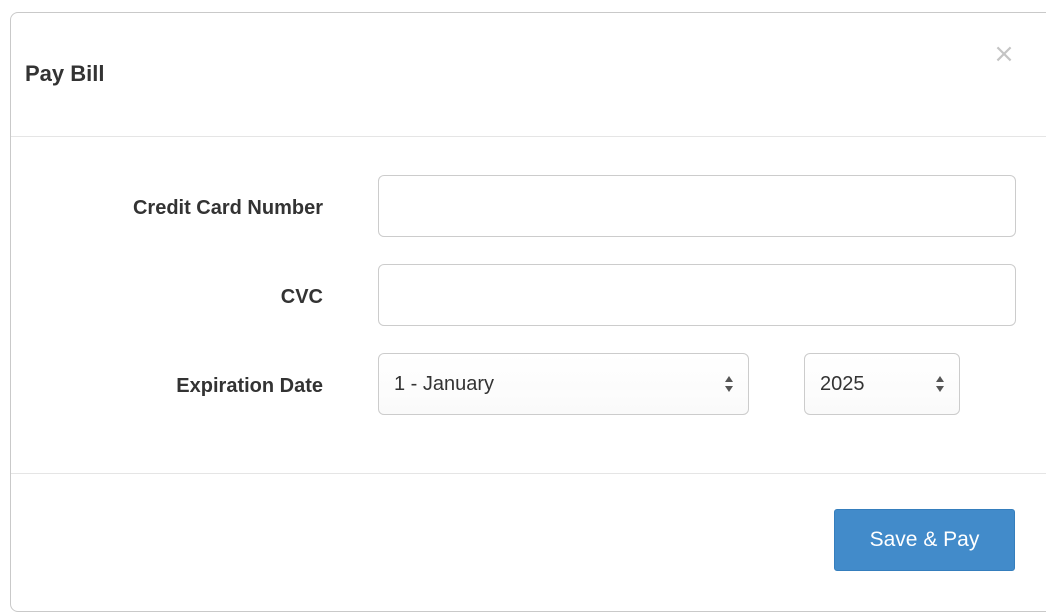 Image resolution: width=1046 pixels, height=612 pixels. I want to click on credit-card-number-label: Credit Card Number, so click(227, 208).